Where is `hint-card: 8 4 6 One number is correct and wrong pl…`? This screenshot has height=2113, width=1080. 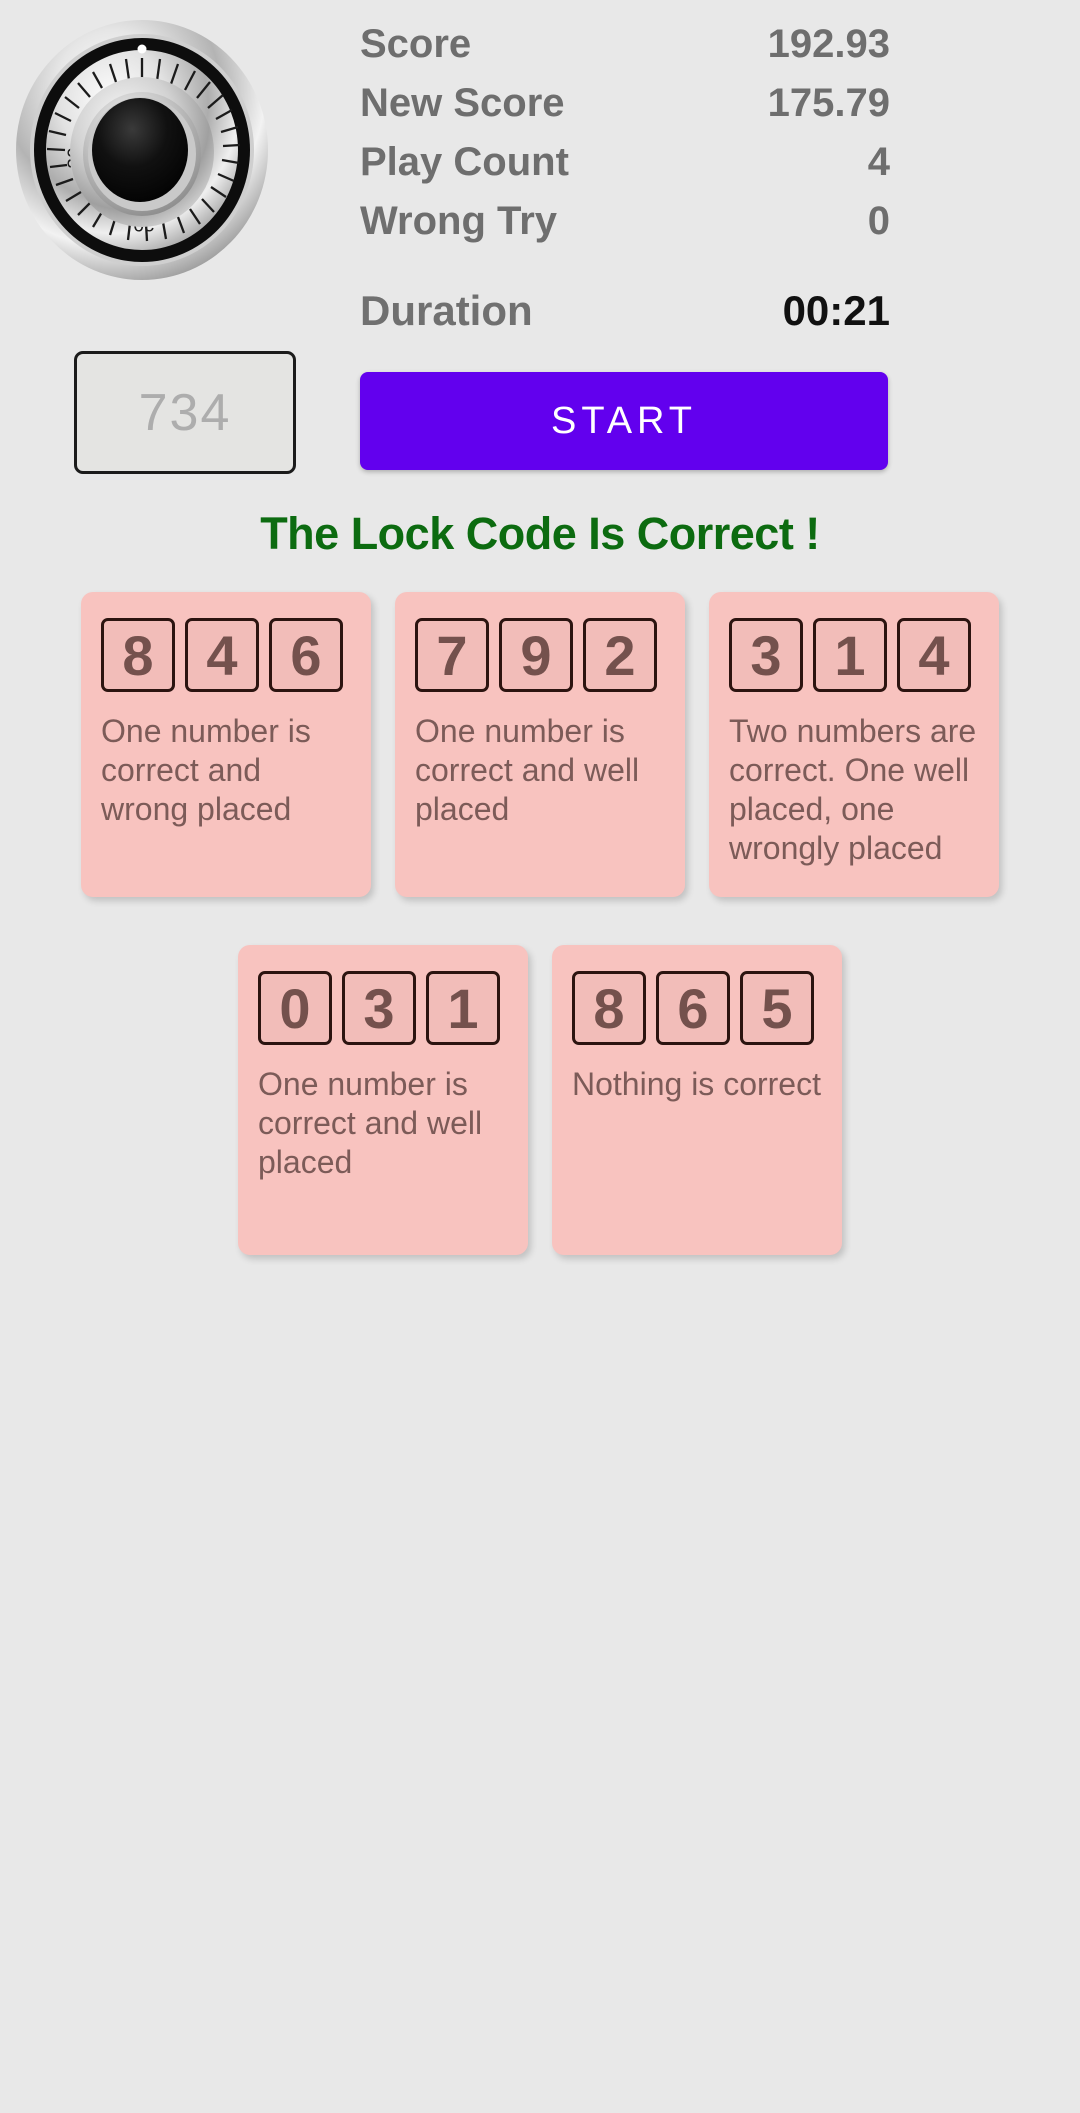 hint-card: 8 4 6 One number is correct and wrong pl… is located at coordinates (226, 744).